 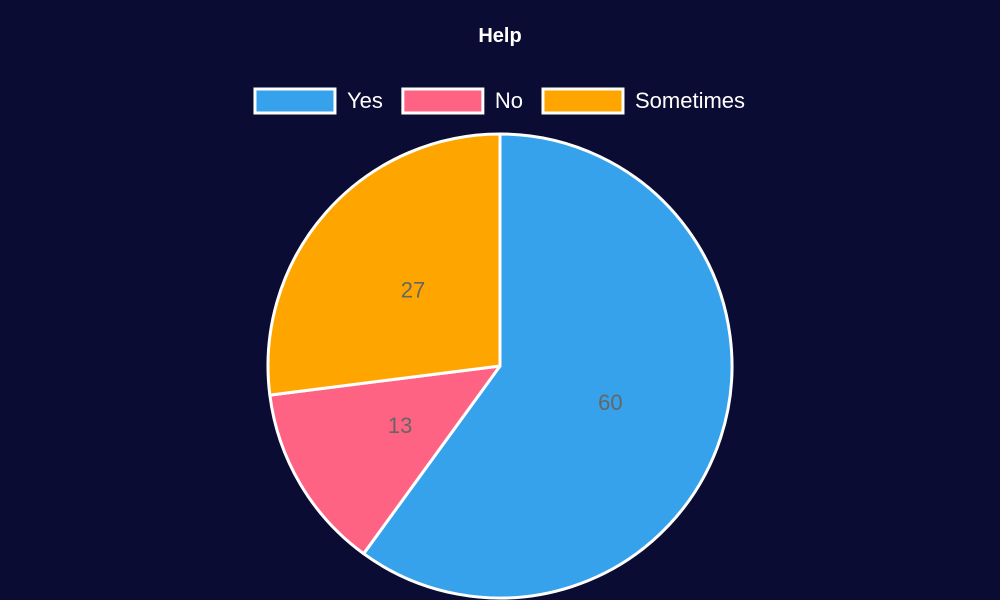 I want to click on legend-swatch-yes, so click(x=295, y=101).